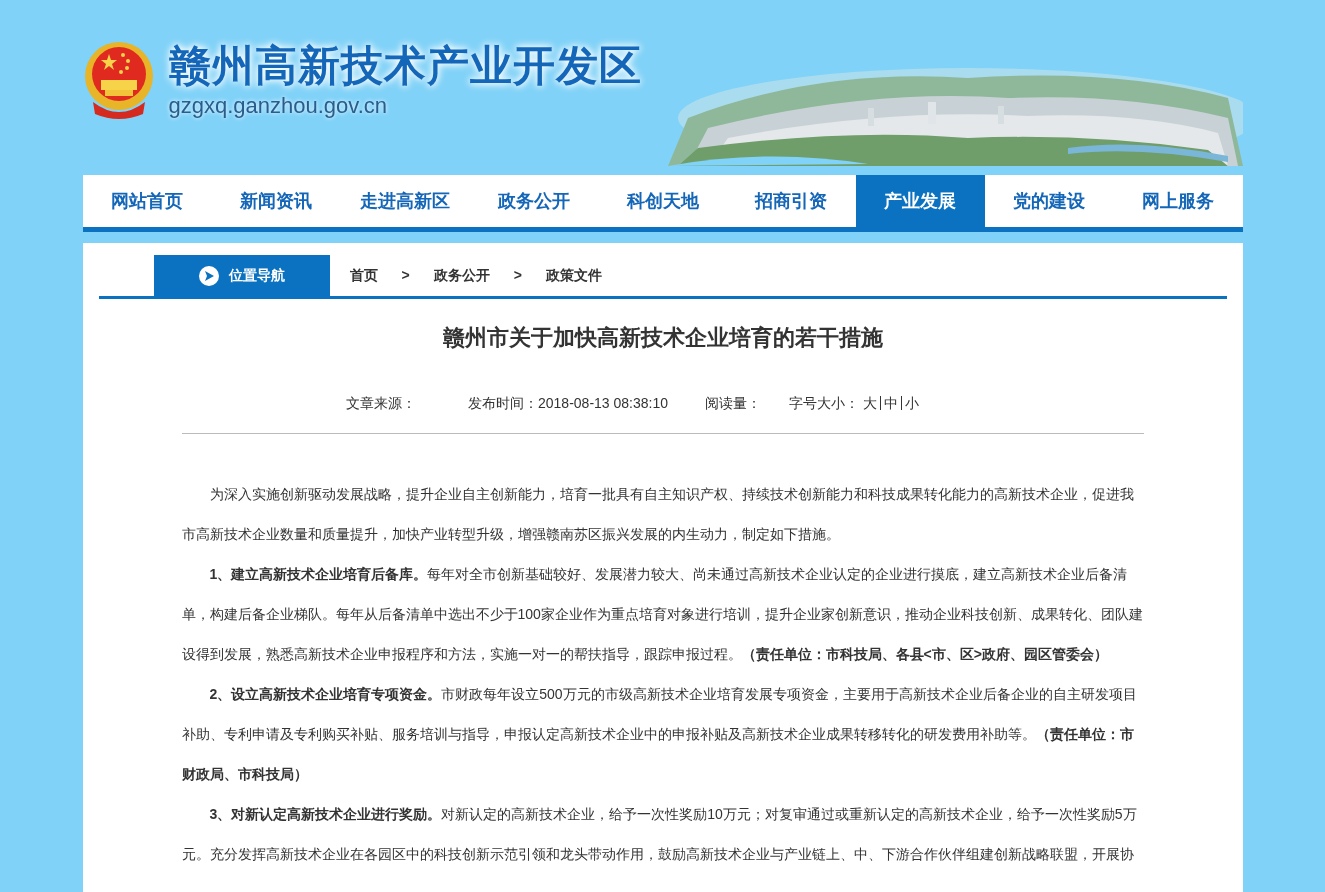 This screenshot has width=1325, height=892. Describe the element at coordinates (662, 614) in the screenshot. I see `article-paragraph: 1、建立高新技术企业培育后备库。每年对全市创新基础较好、发展潜力较大、尚未通过高新技术企业认定的企业进行摸底，建立高新技术企业后备清单，构建后备企业梯队。每年从后备清单中选出不少于100家企业作为重点培育对象进行培训，提升企业家创新意识，推动企业科技创新、成果转化、团队建设得到发展，熟悉高新技术企业申报程序和方法，实施一对一的帮扶指导，跟踪申报过程。（责任单位：市科技局、各县<市、区>政府、园区管委会）` at that location.